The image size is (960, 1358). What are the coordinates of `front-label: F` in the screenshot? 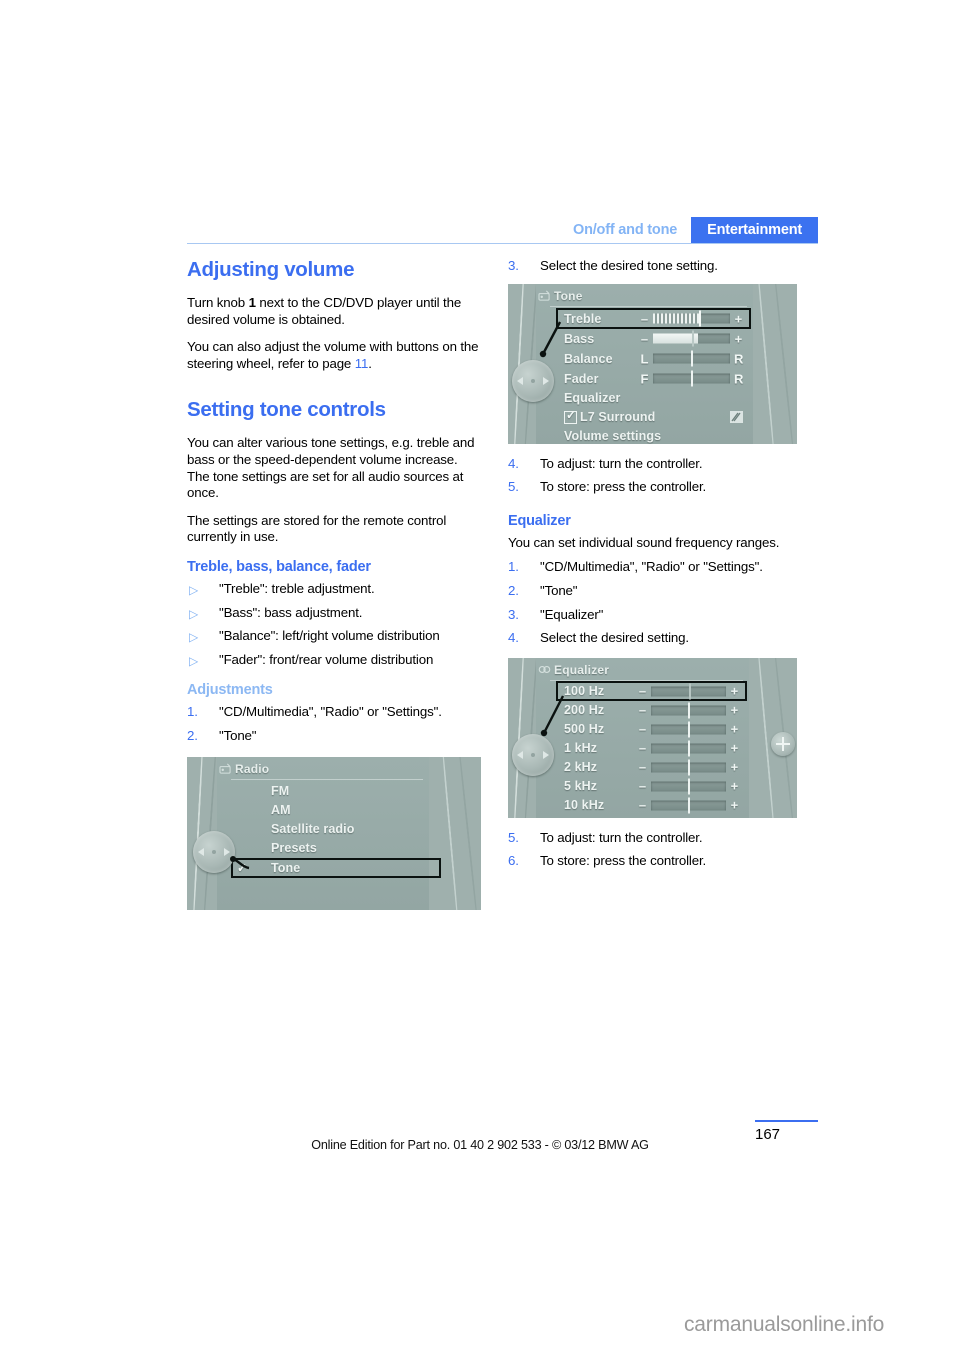 It's located at (644, 379).